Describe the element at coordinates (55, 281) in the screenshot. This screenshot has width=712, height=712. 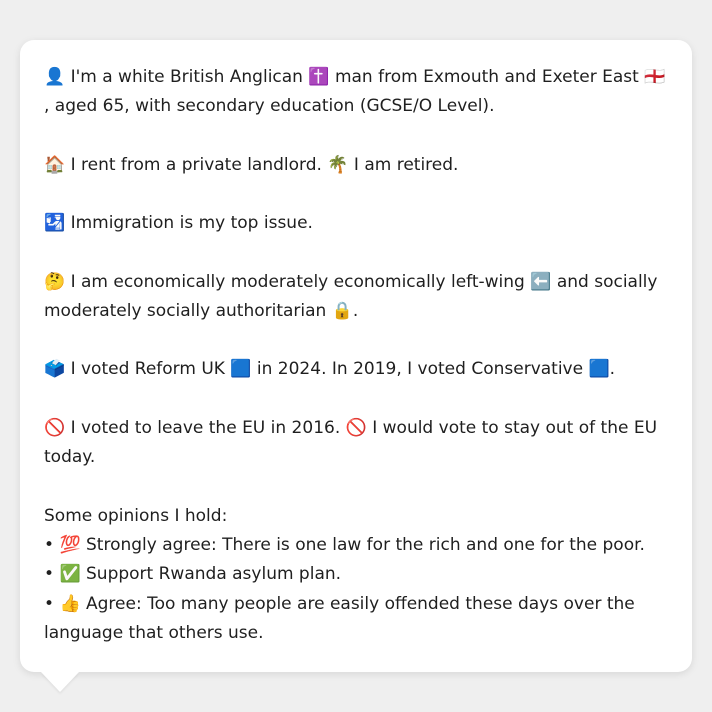
I see `thinking-face-icon: 🤔` at that location.